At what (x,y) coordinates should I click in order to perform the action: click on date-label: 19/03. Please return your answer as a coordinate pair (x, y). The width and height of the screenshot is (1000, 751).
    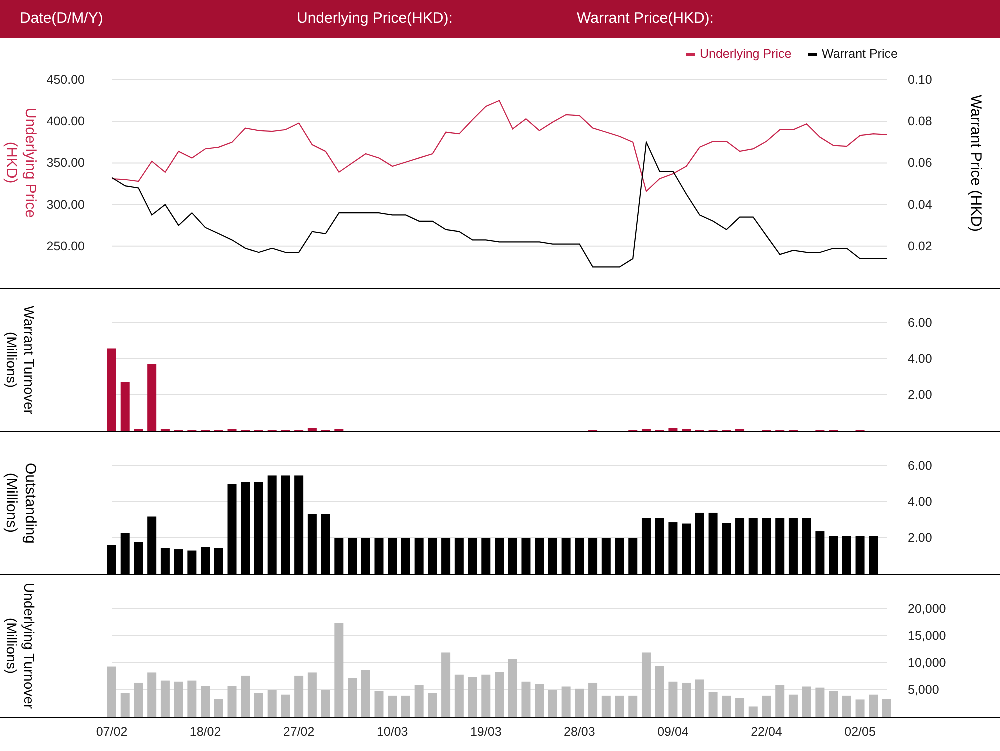
    Looking at the image, I should click on (486, 732).